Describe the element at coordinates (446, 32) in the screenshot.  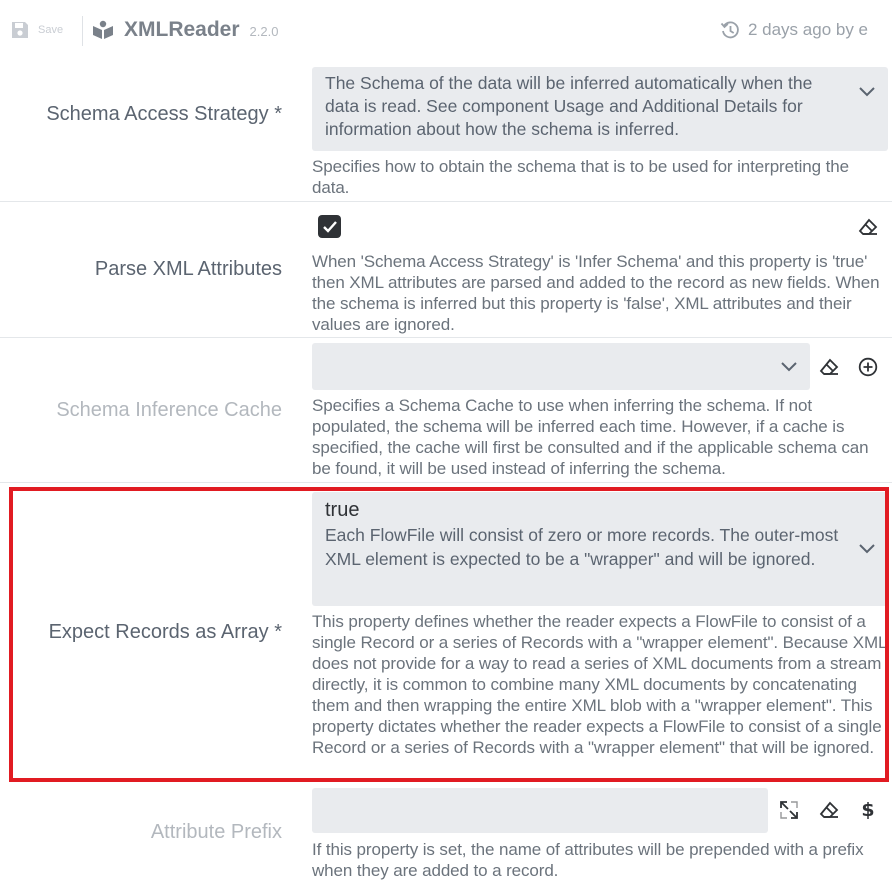
I see `top-toolbar: Save XMLReader 2.2.0 2 days ago by e` at that location.